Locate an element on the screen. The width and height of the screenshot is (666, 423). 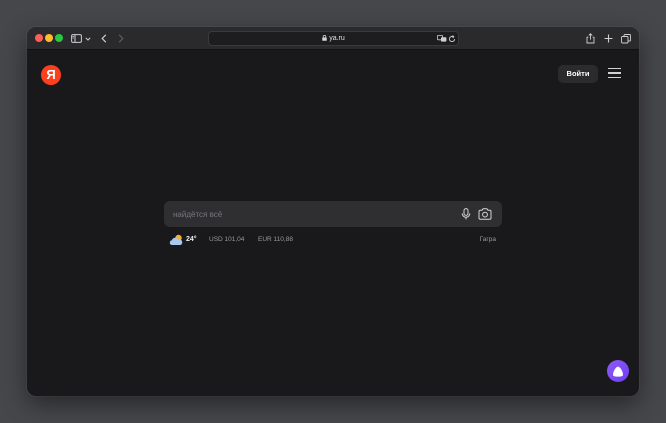
zoom-window-button is located at coordinates (59, 38).